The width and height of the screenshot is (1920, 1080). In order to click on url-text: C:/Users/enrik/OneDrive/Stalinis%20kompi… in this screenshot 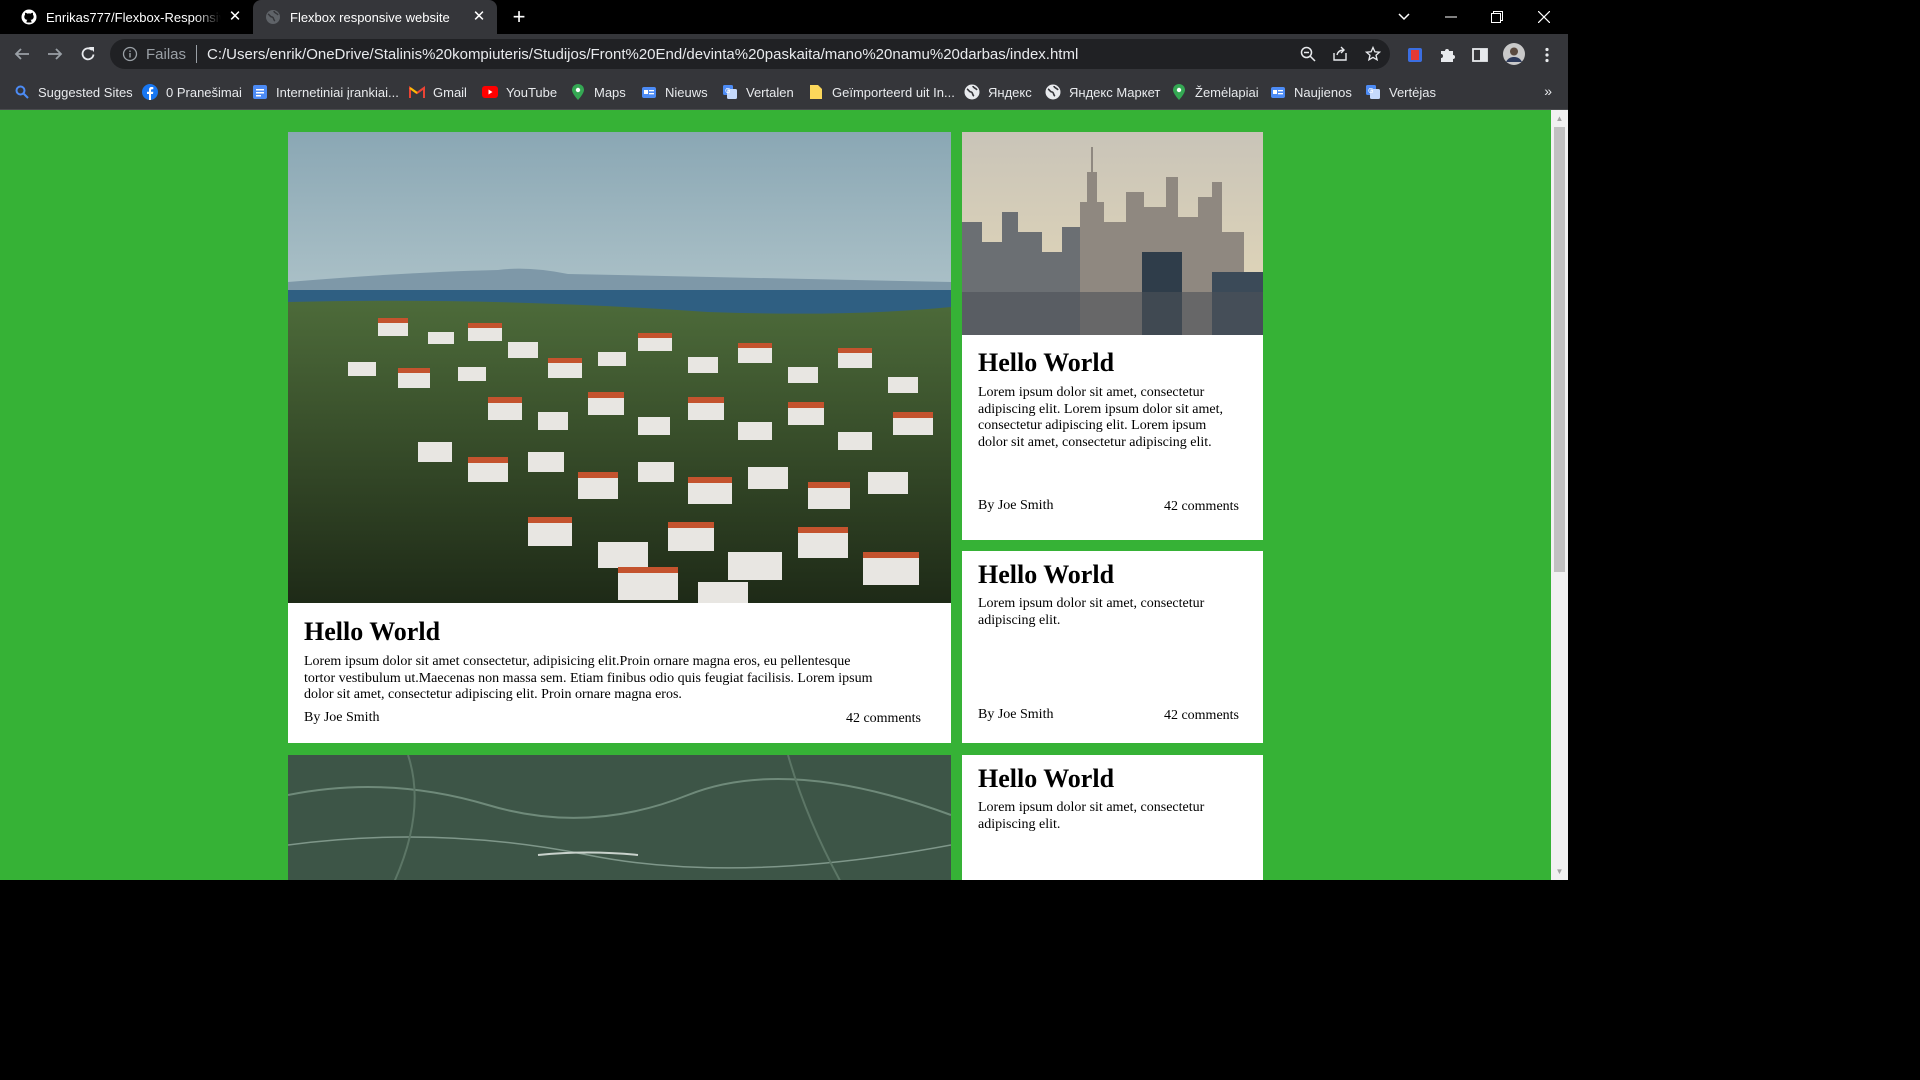, I will do `click(642, 54)`.